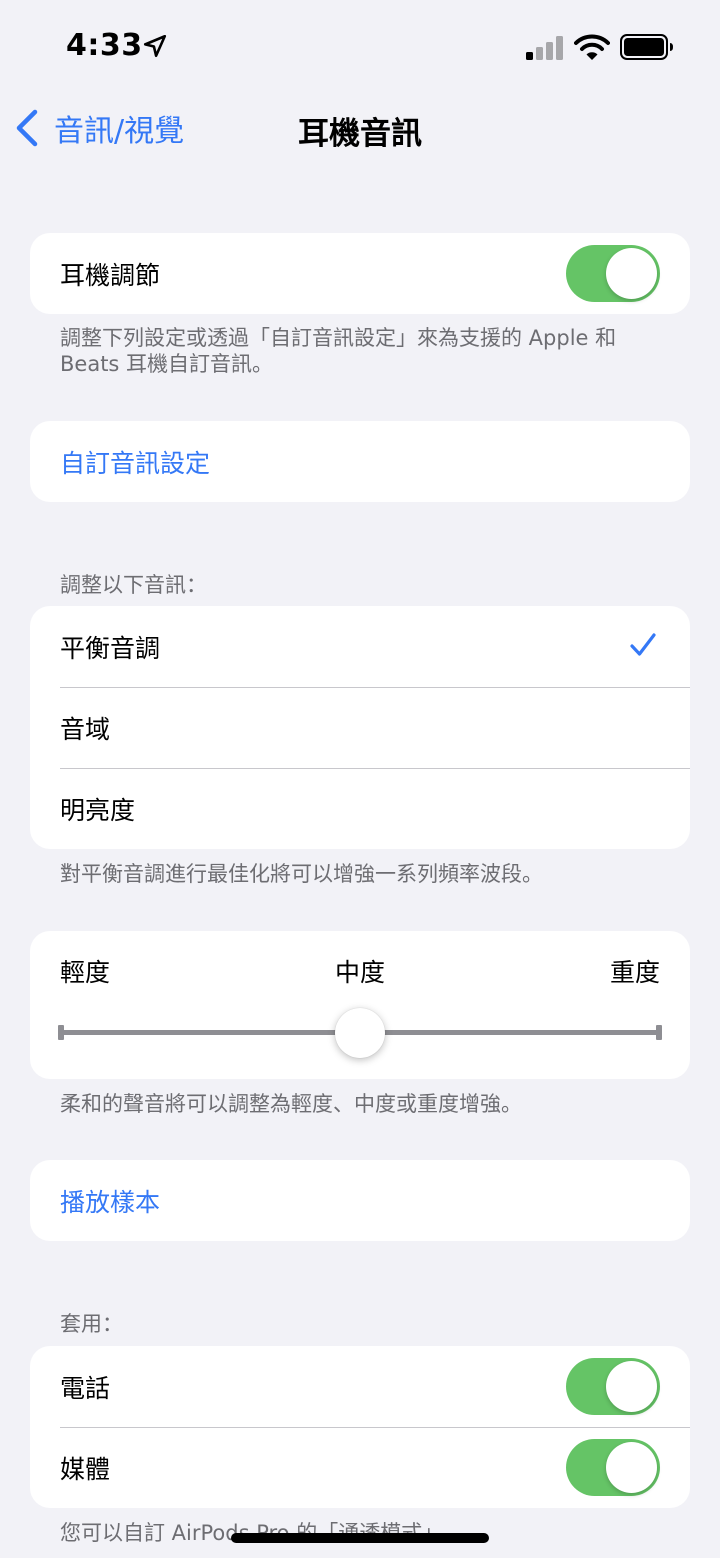  I want to click on status-bar: 4:33, so click(360, 48).